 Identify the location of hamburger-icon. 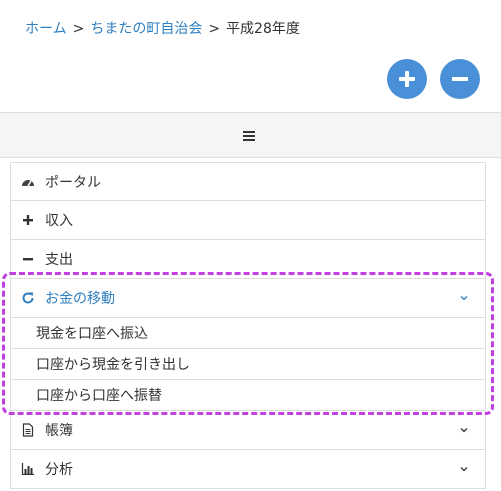
(249, 136).